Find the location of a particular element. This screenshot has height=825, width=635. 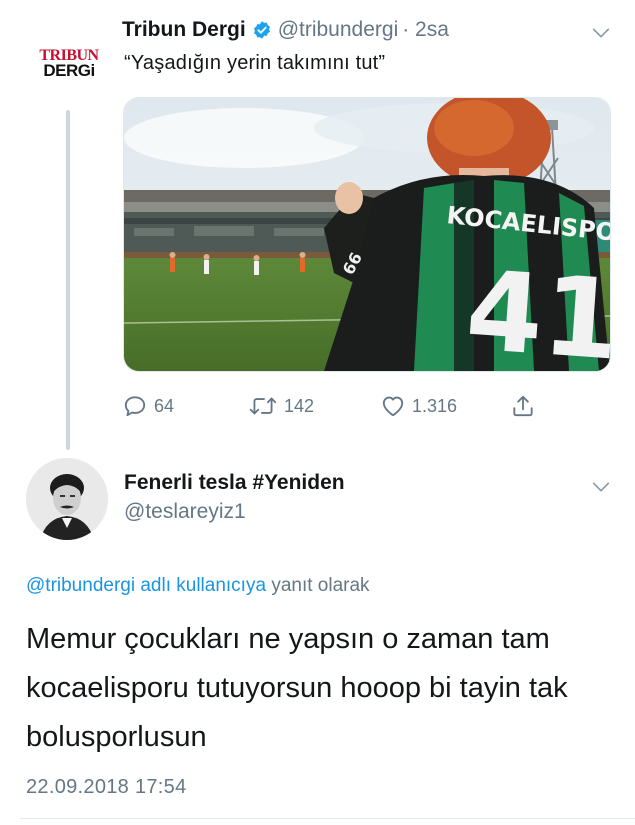

tweet-header: Tribun Dergi @tribundergi · 2sa is located at coordinates (285, 30).